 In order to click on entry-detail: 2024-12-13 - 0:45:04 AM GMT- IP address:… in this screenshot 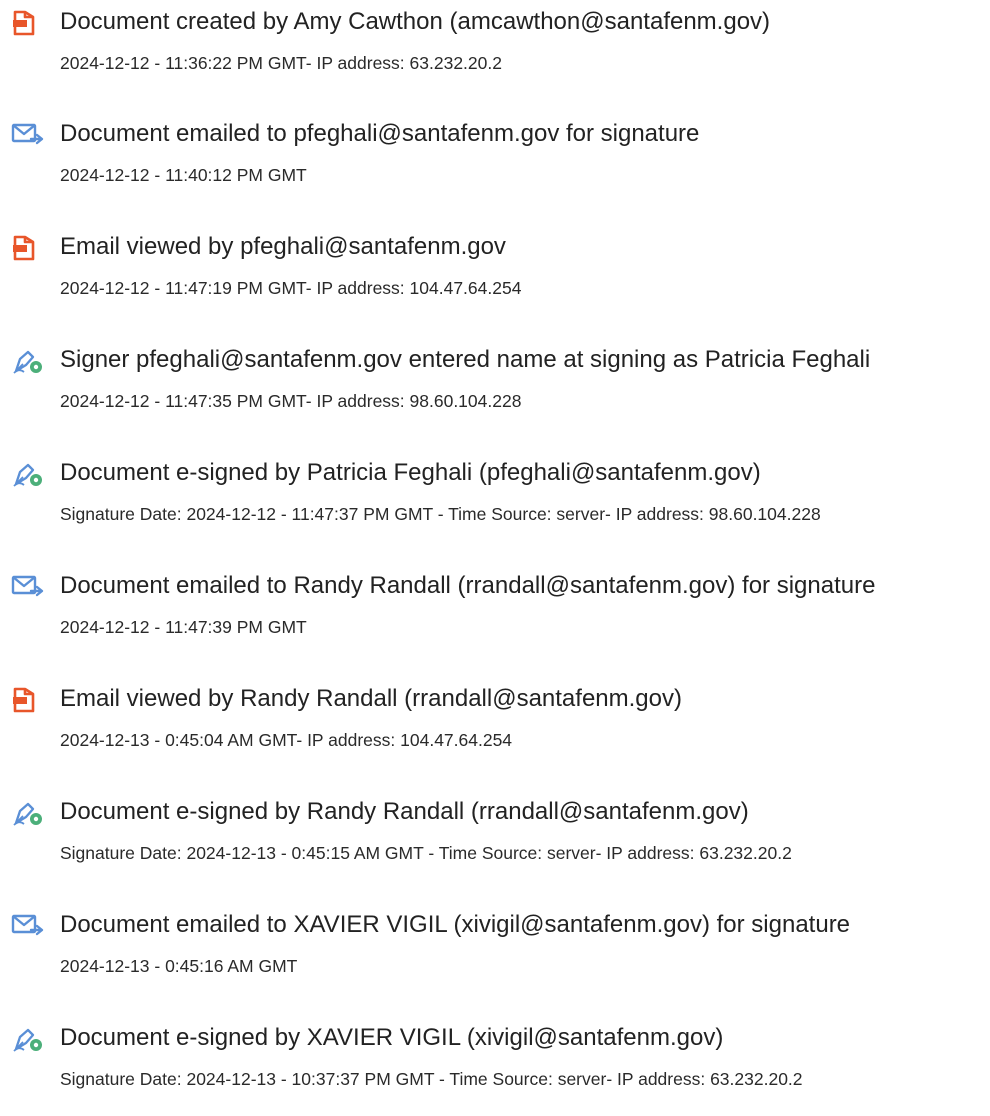, I will do `click(286, 740)`.